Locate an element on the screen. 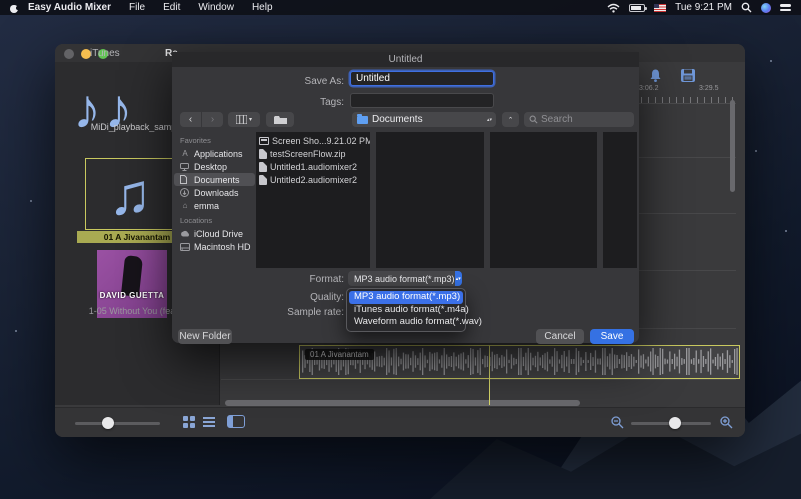 The height and width of the screenshot is (499, 801). new-folder-button: New Folder is located at coordinates (205, 336).